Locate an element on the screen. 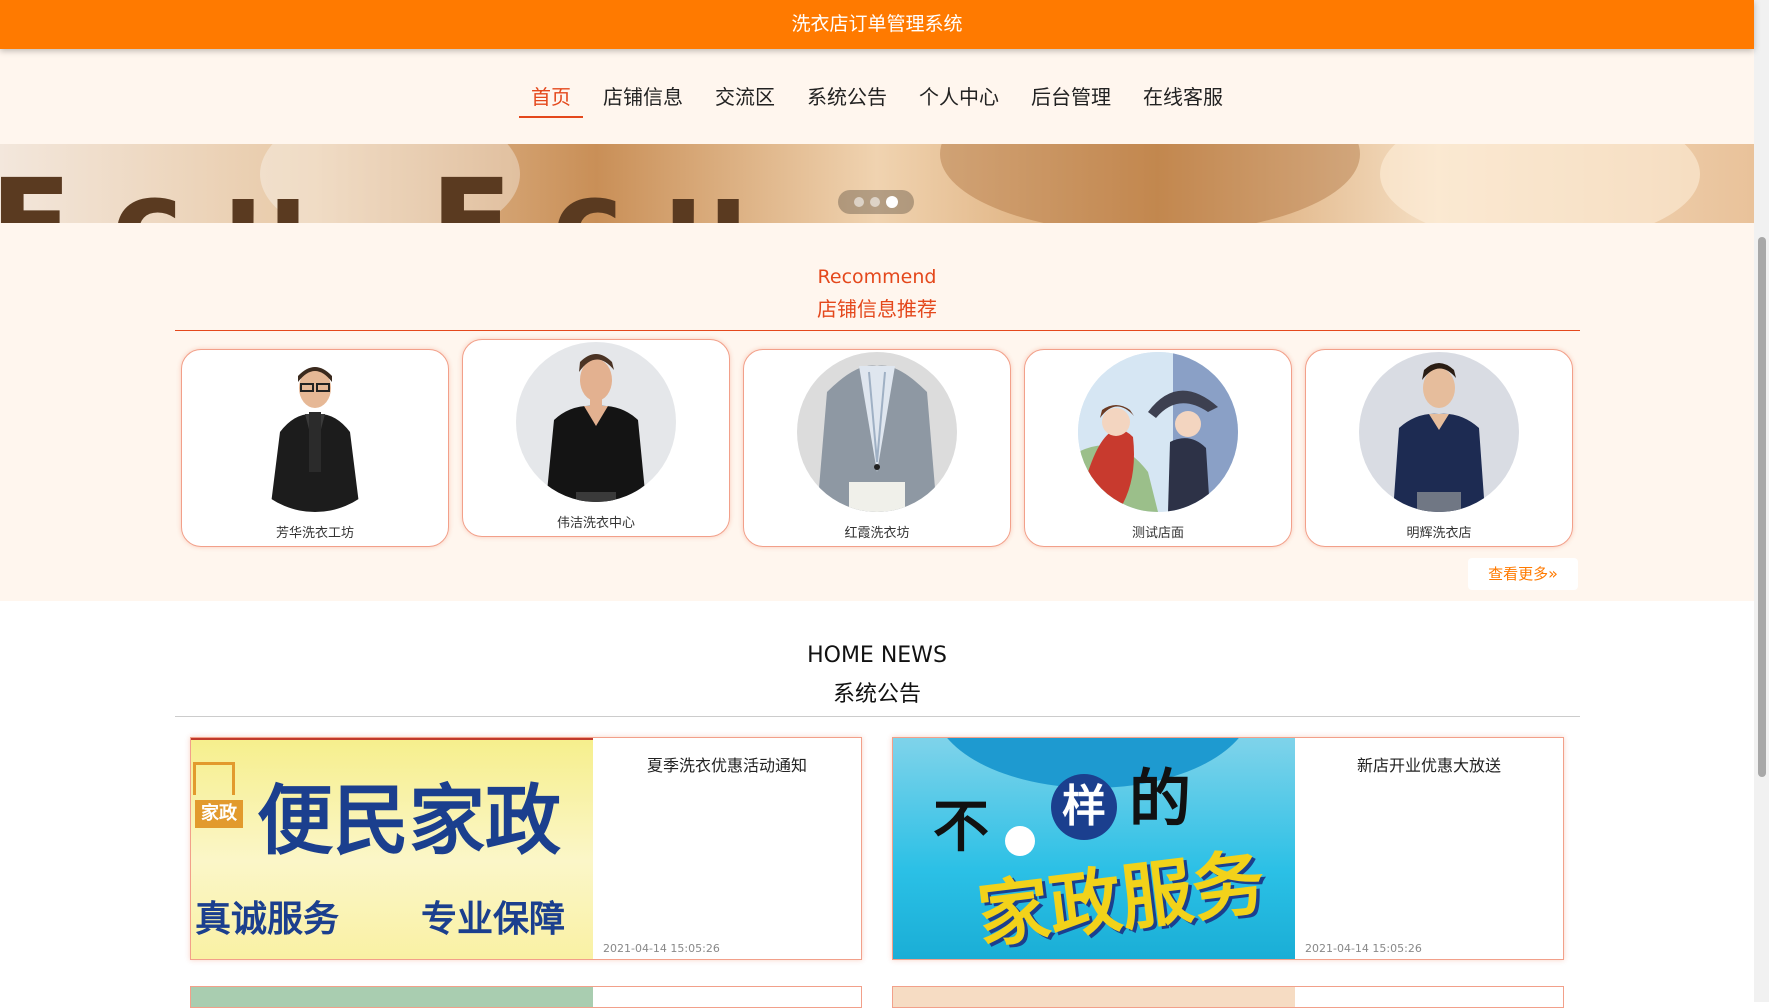  carousel-indicators is located at coordinates (876, 202).